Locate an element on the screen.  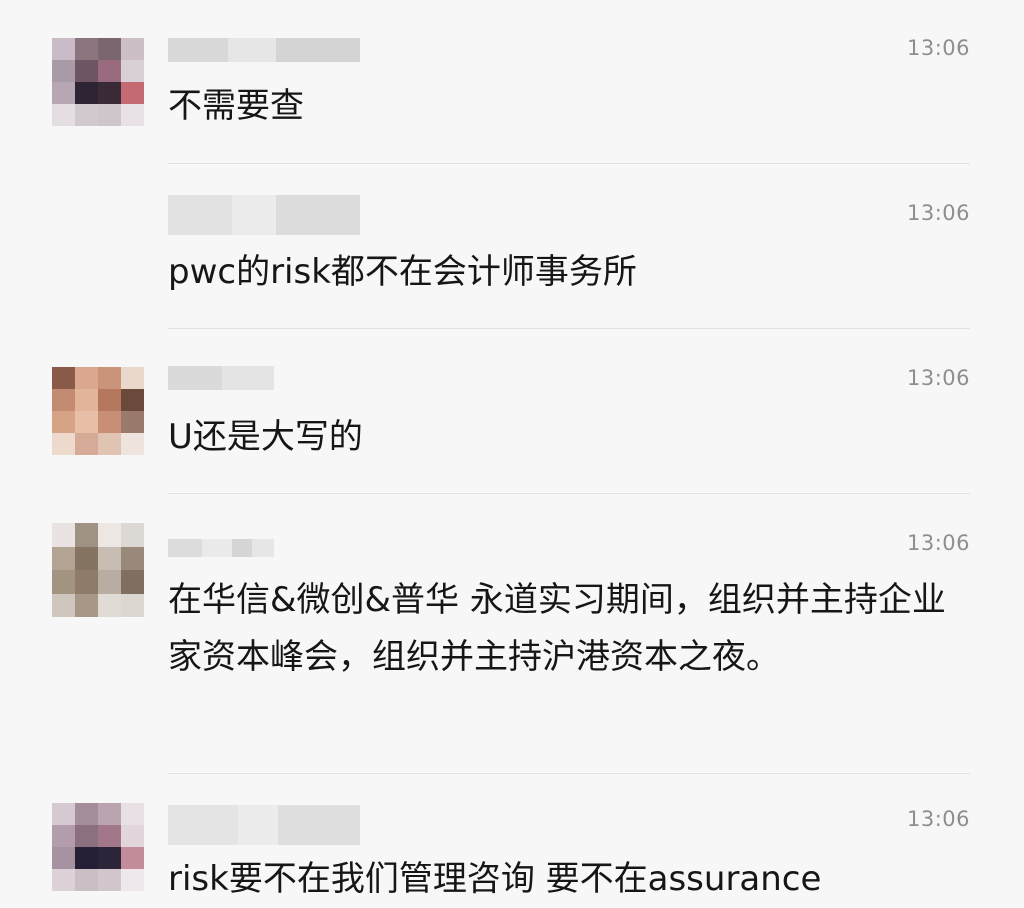
message-text: 不需要查 is located at coordinates (236, 106).